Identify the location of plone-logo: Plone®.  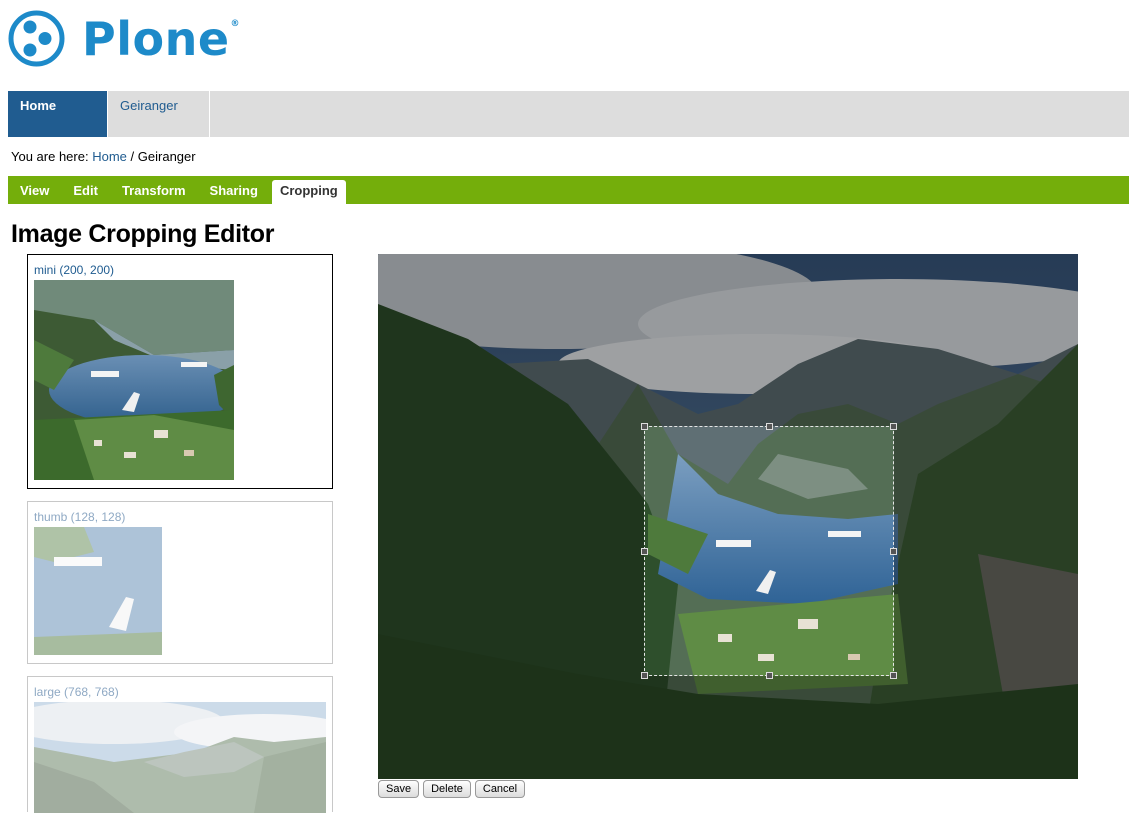
(124, 38).